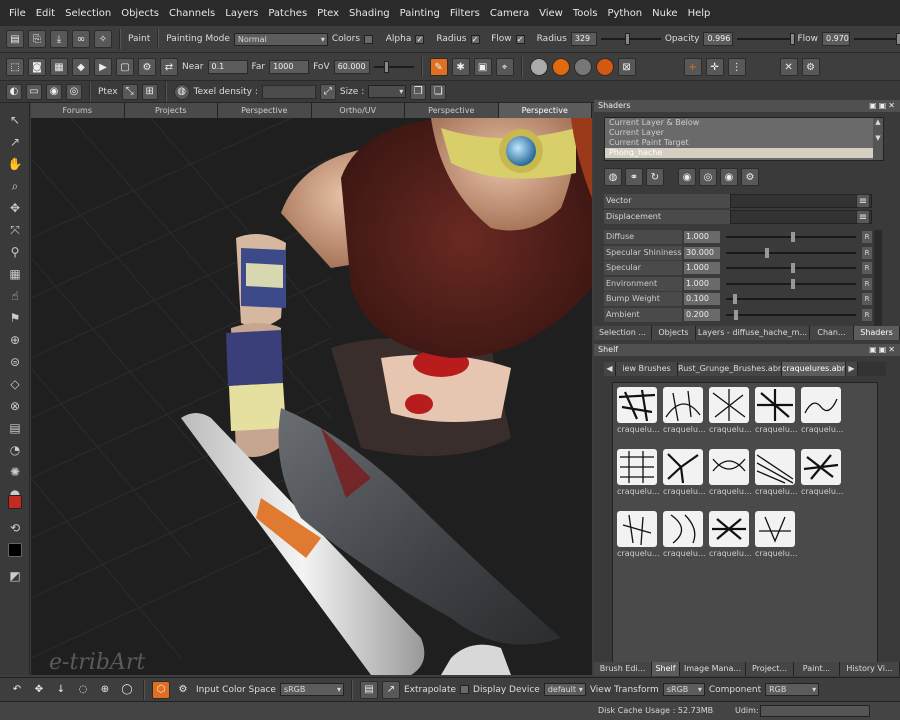 This screenshot has width=900, height=720. I want to click on import-icon: ⤓, so click(59, 39).